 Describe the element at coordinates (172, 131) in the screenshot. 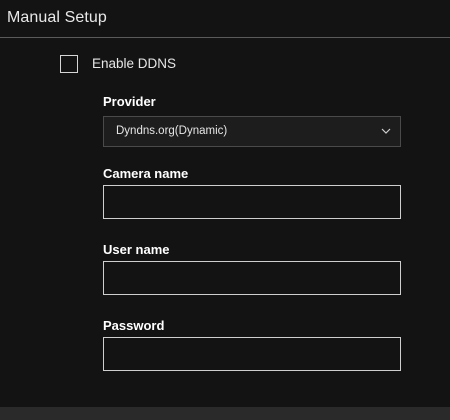

I see `provider-selected-value: Dyndns.org(Dynamic)` at that location.